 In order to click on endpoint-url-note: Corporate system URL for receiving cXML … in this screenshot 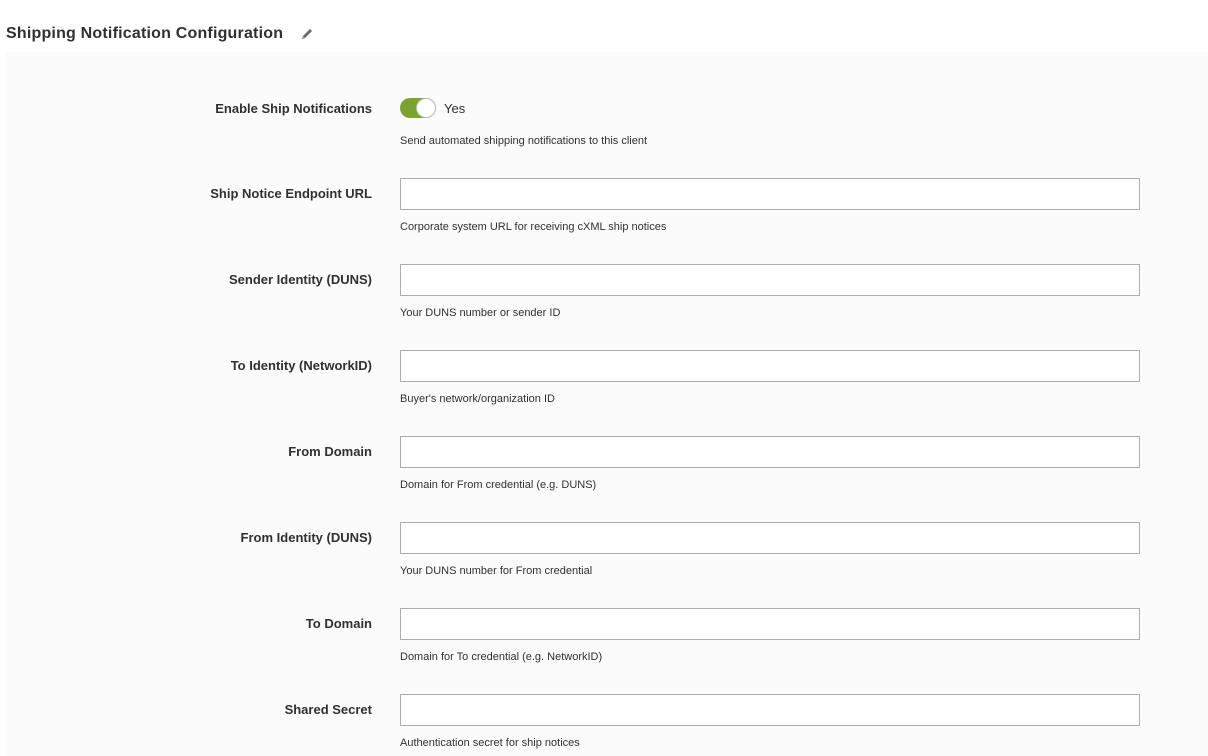, I will do `click(533, 227)`.